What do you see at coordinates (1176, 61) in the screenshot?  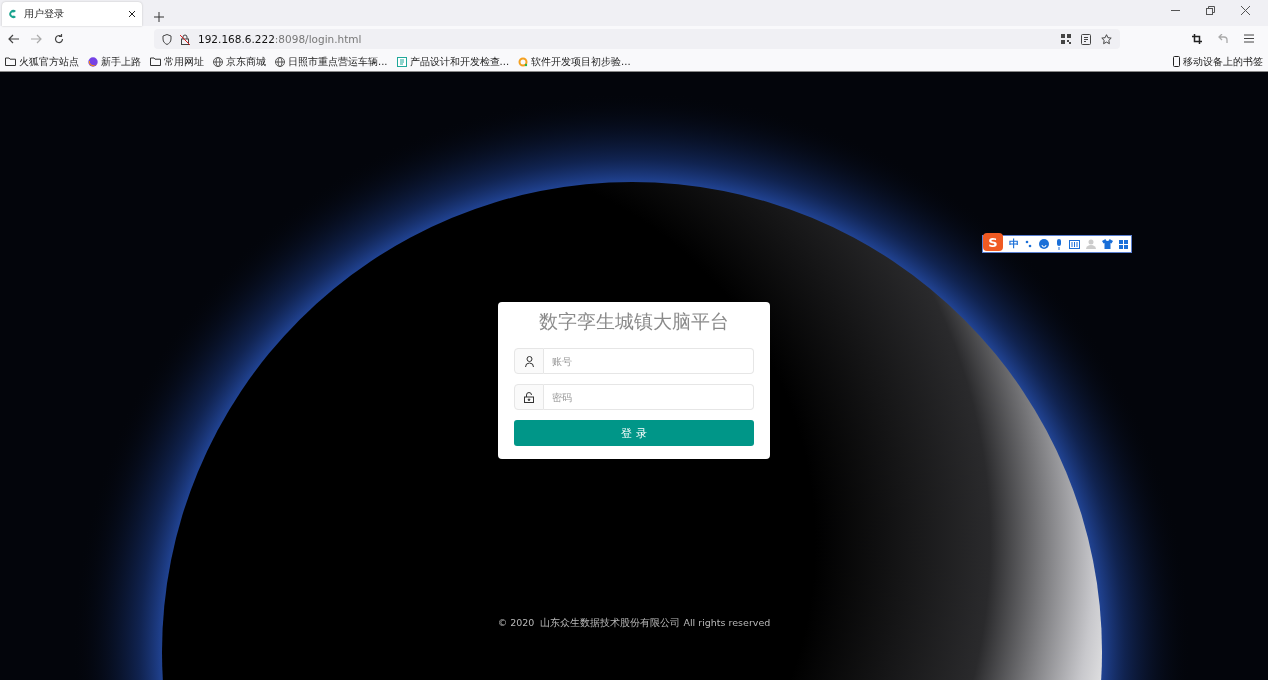 I see `phone-icon` at bounding box center [1176, 61].